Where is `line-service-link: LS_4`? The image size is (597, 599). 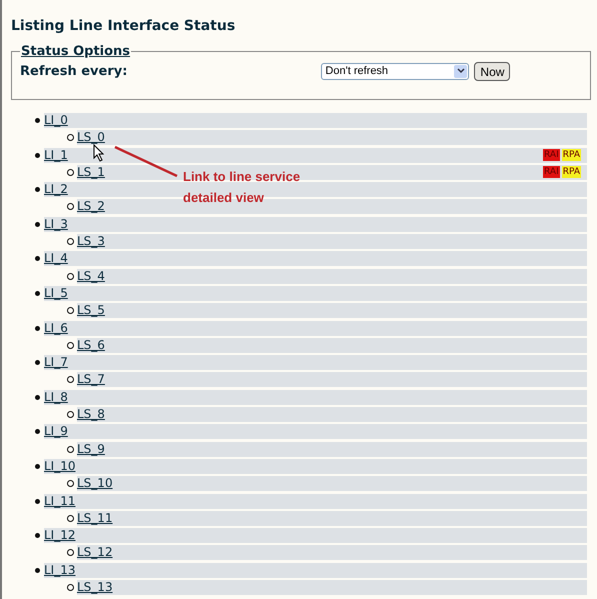
line-service-link: LS_4 is located at coordinates (91, 276).